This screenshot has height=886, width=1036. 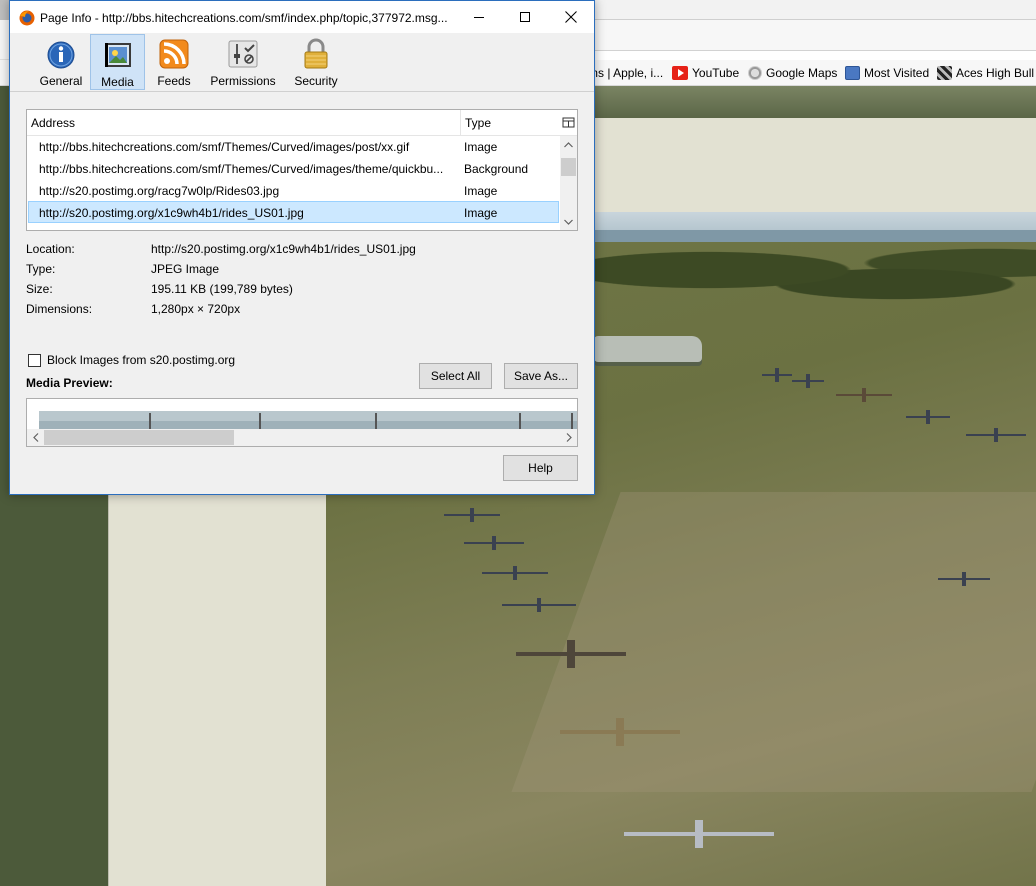 I want to click on chevron-up-icon, so click(x=568, y=144).